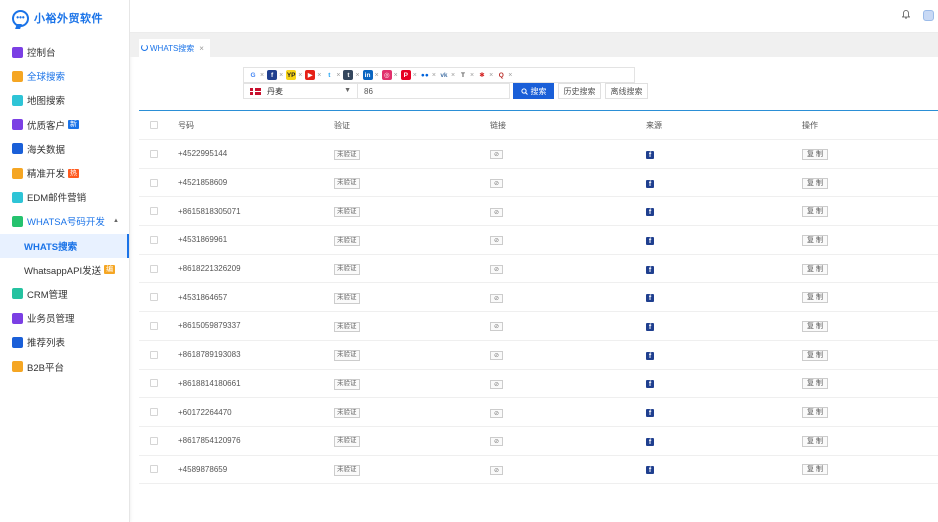 This screenshot has width=938, height=522. What do you see at coordinates (64, 366) in the screenshot?
I see `sidebar-item-b2b: B2B平台` at bounding box center [64, 366].